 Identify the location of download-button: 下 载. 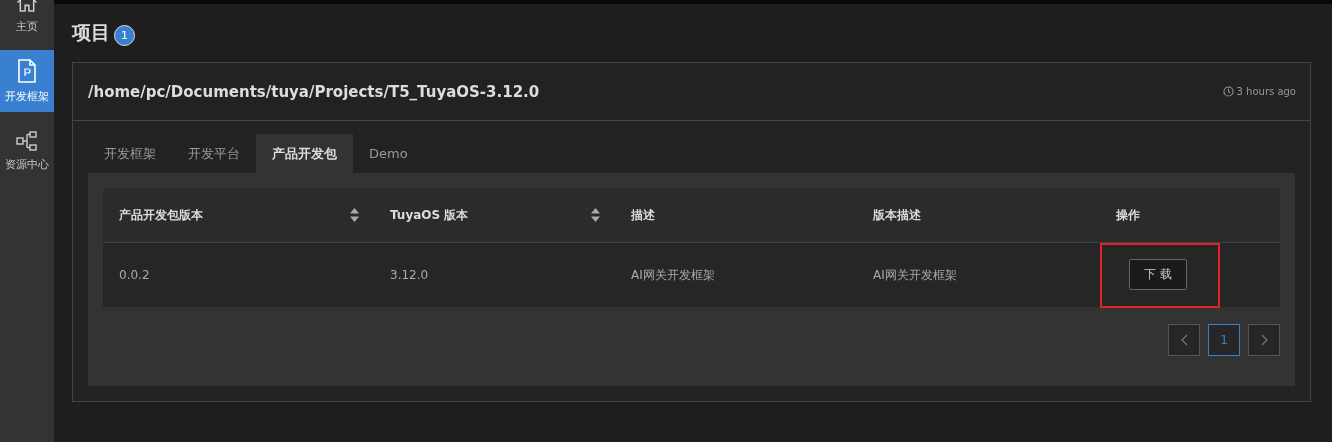
(1158, 274).